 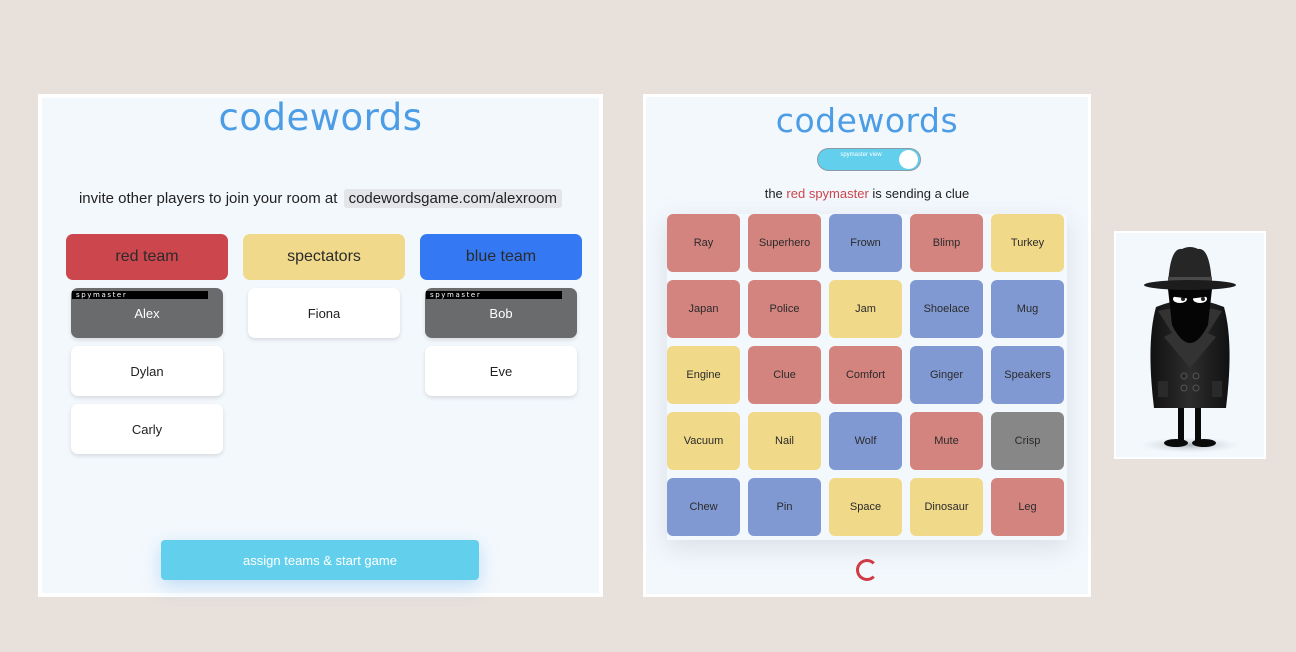 I want to click on card-word: Leg, so click(x=1027, y=507).